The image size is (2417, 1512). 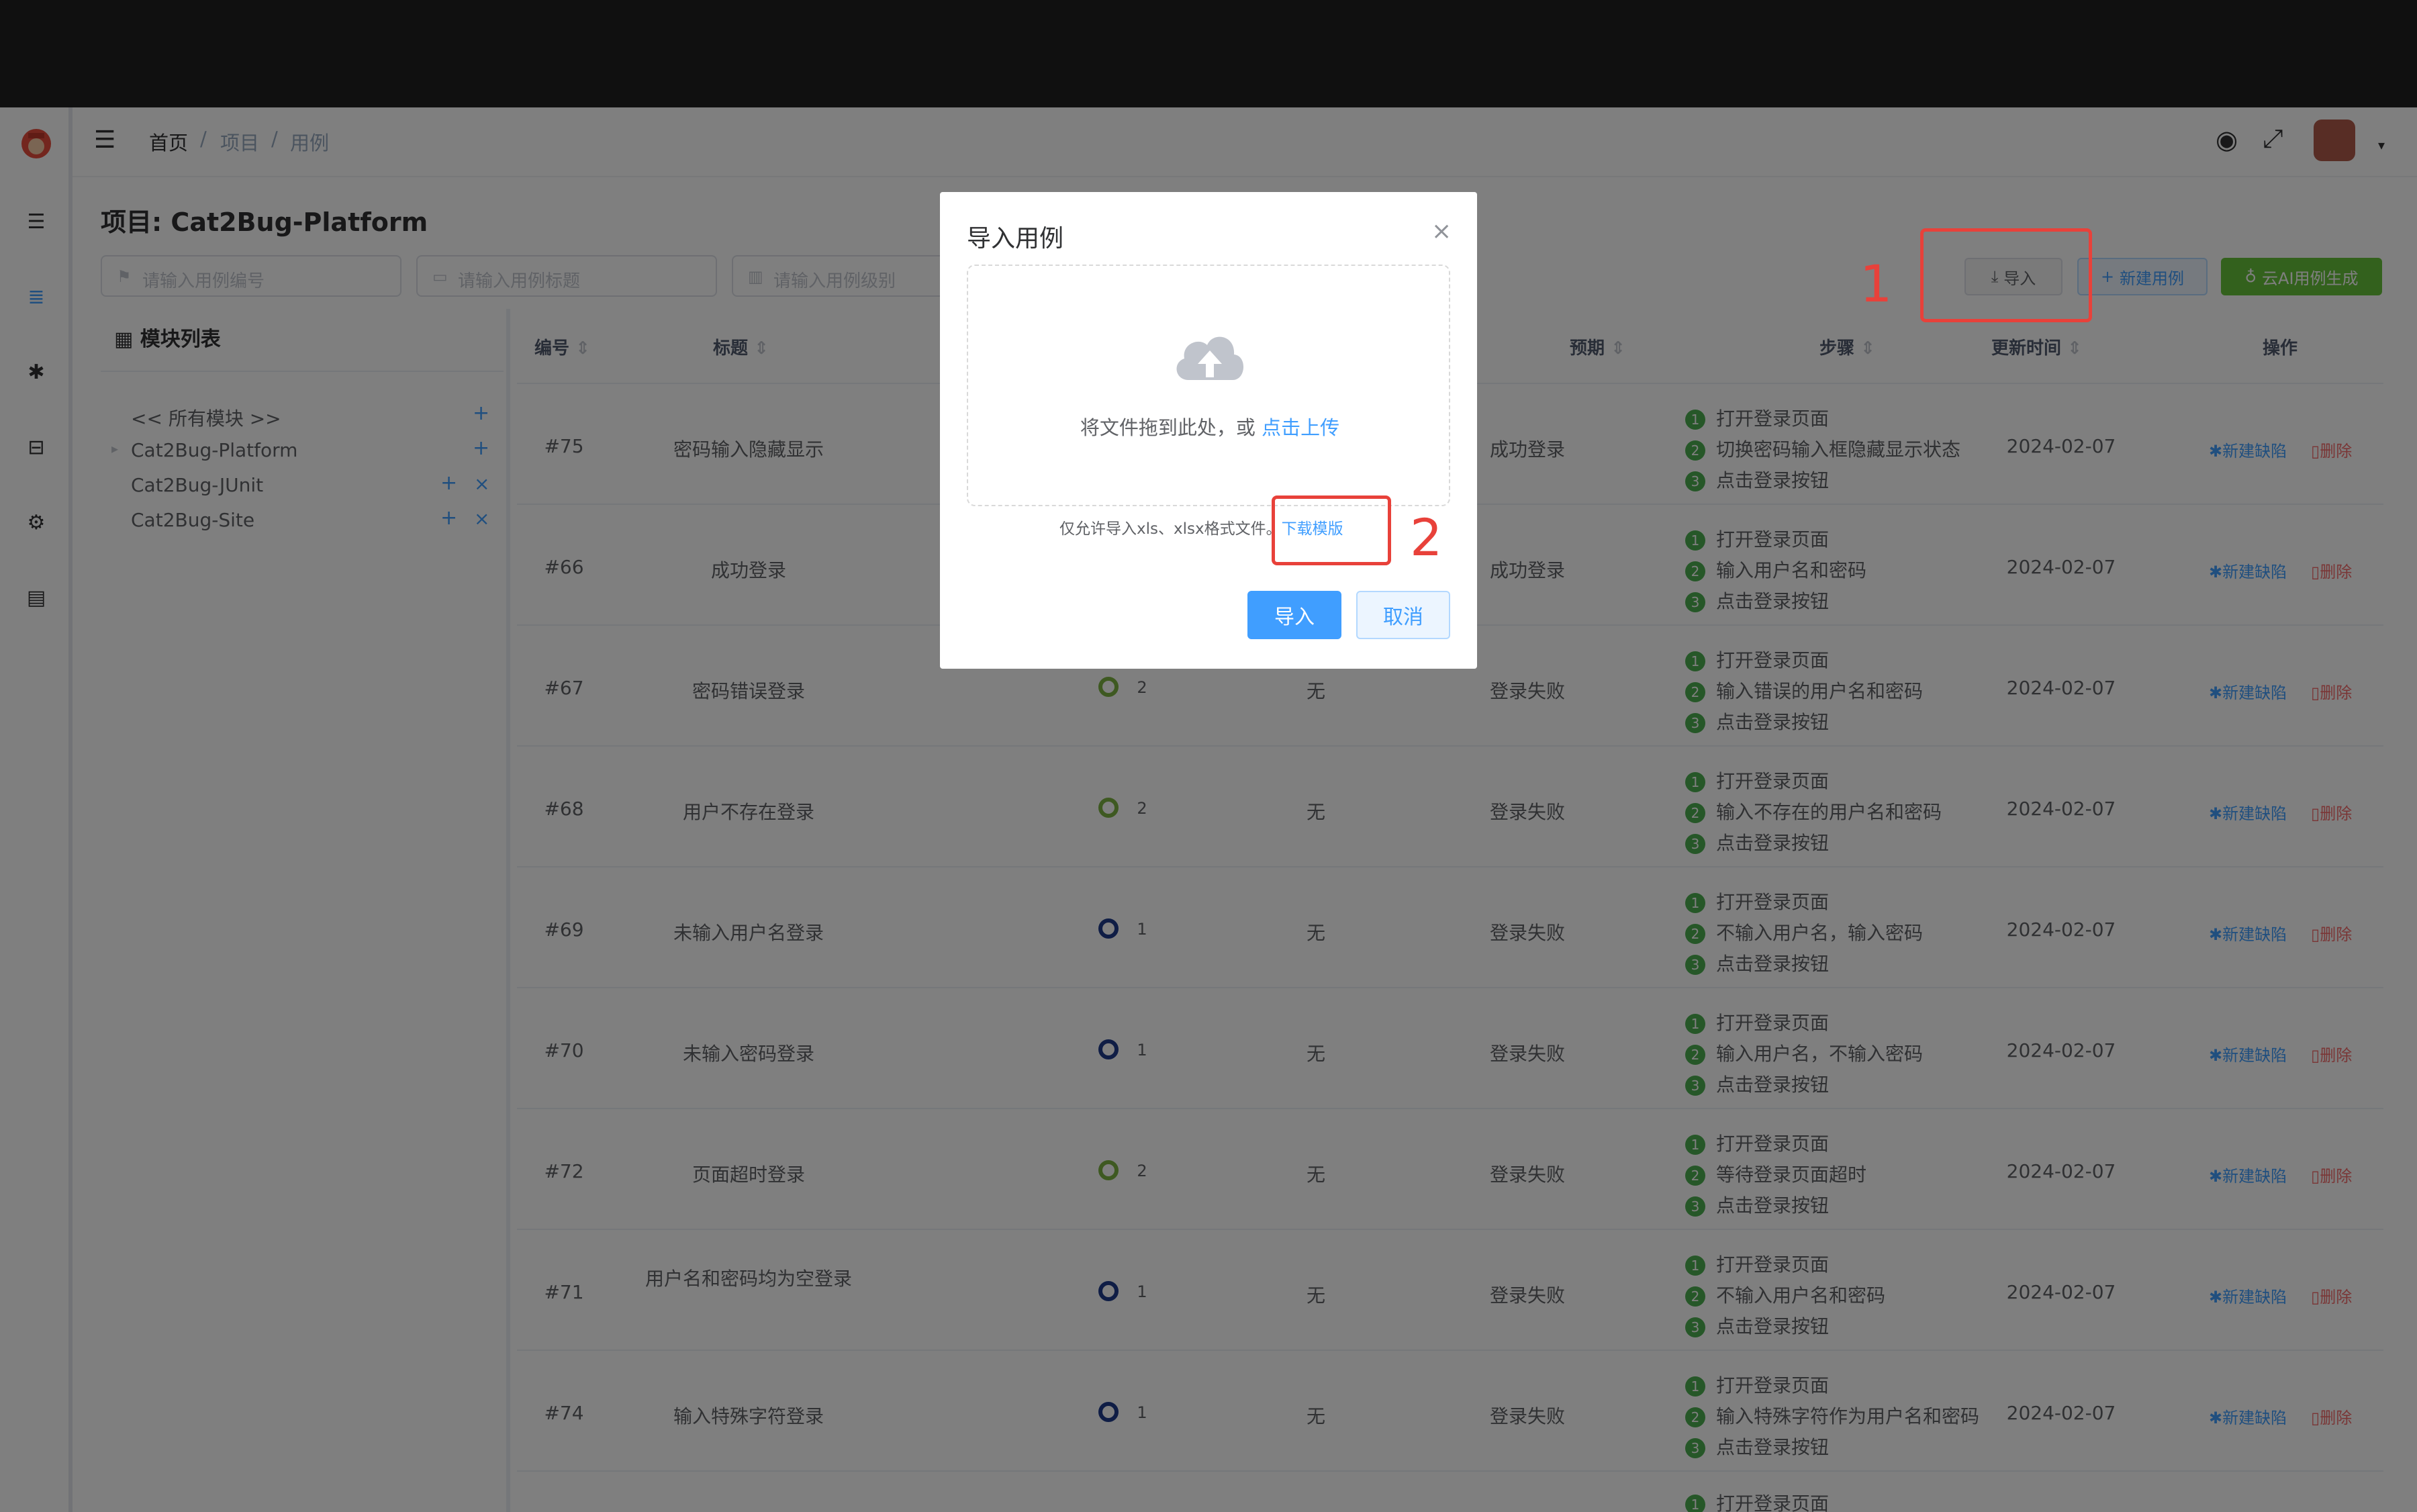 I want to click on dialog-title: 导入用例, so click(x=1016, y=238).